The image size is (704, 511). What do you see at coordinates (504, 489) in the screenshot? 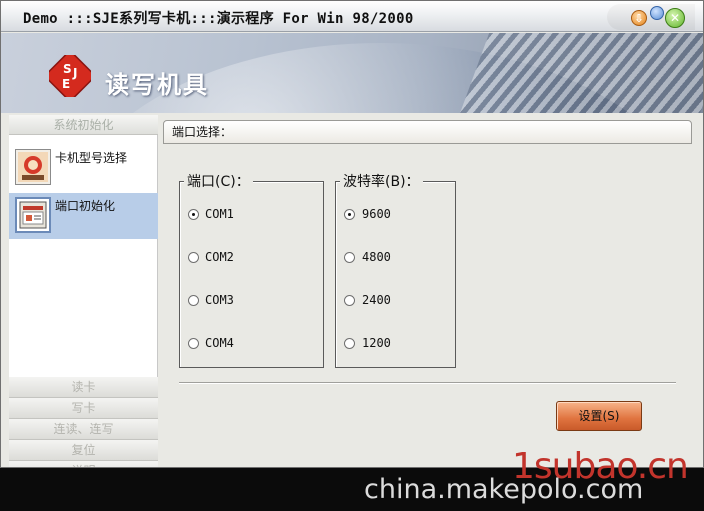
I see `watermark-secondary: china.makepolo.com` at bounding box center [504, 489].